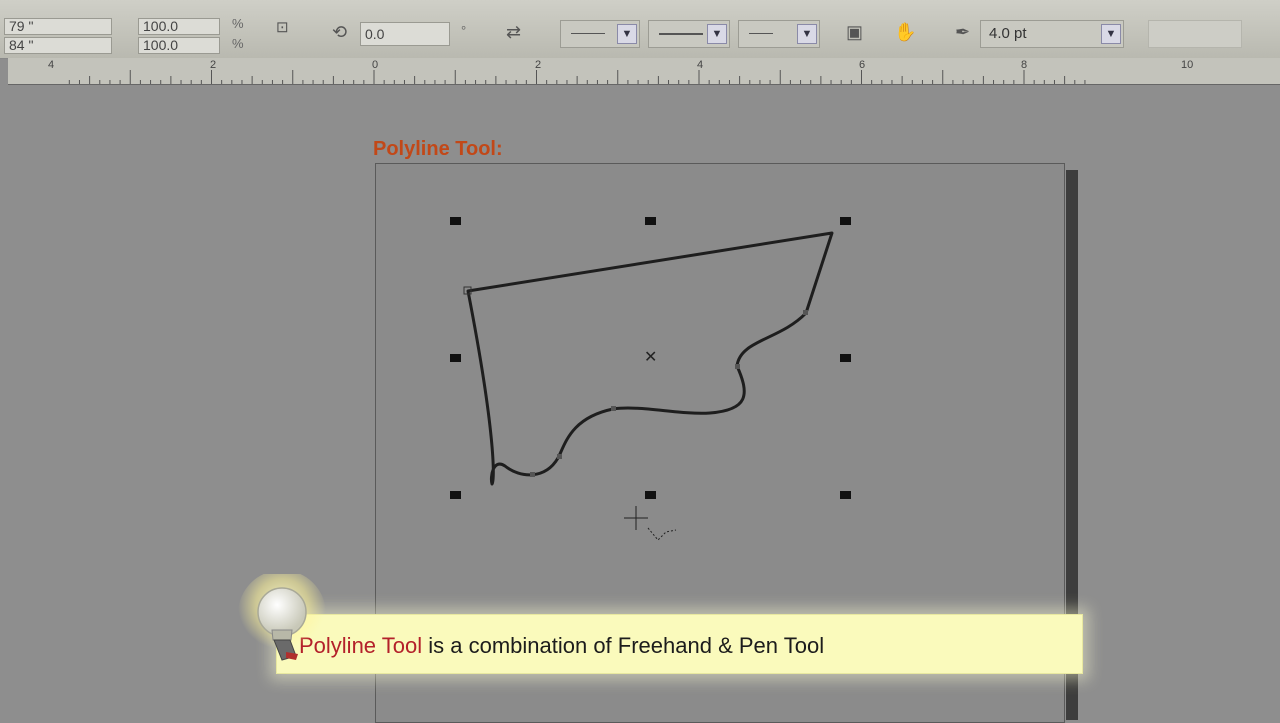  Describe the element at coordinates (845, 221) in the screenshot. I see `selection-handle-top-right` at that location.